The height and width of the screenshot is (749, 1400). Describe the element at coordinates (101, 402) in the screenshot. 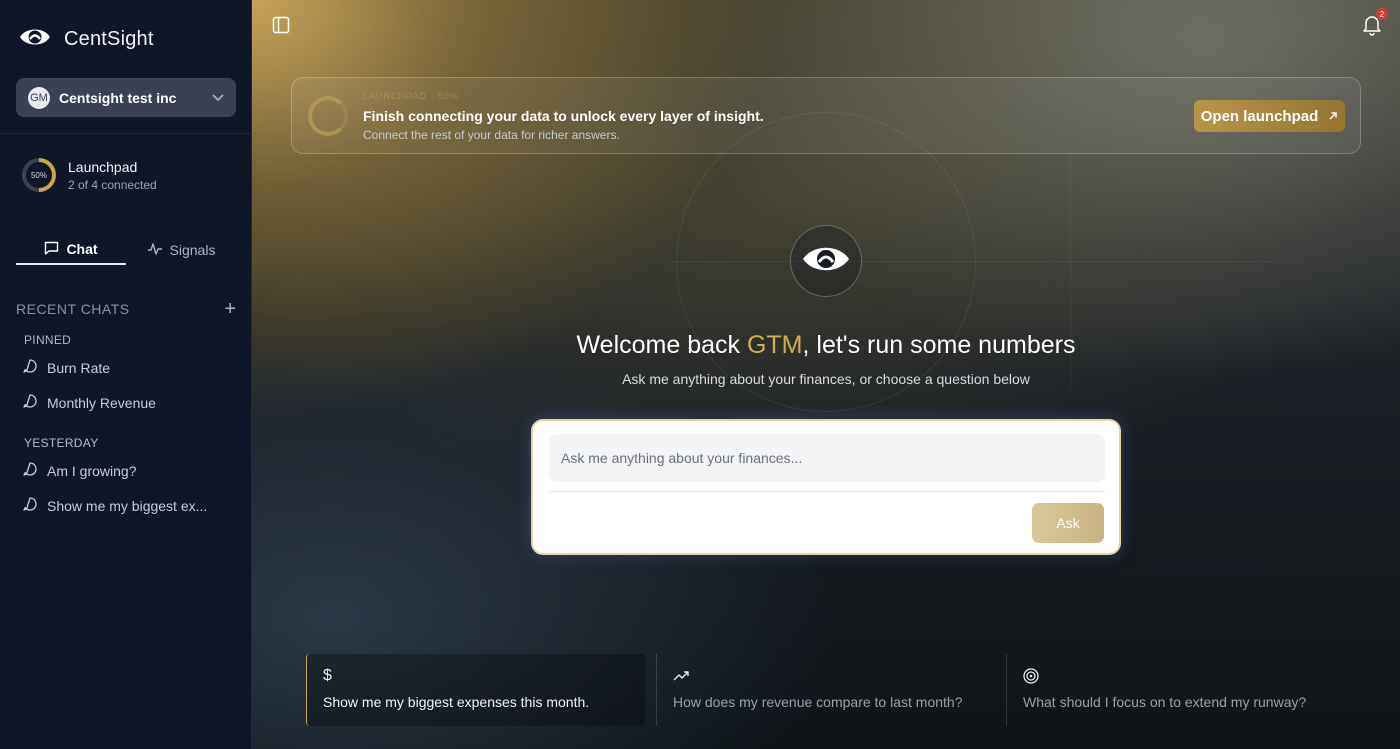

I see `chat-item-label: Monthly Revenue` at that location.